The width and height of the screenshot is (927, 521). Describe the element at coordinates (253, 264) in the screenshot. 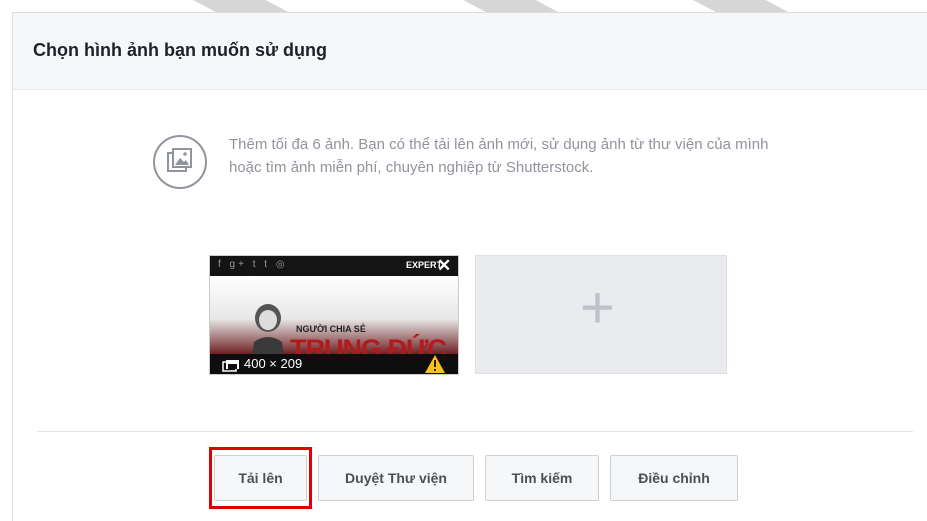

I see `social-icons: f g+ t t ◎` at that location.